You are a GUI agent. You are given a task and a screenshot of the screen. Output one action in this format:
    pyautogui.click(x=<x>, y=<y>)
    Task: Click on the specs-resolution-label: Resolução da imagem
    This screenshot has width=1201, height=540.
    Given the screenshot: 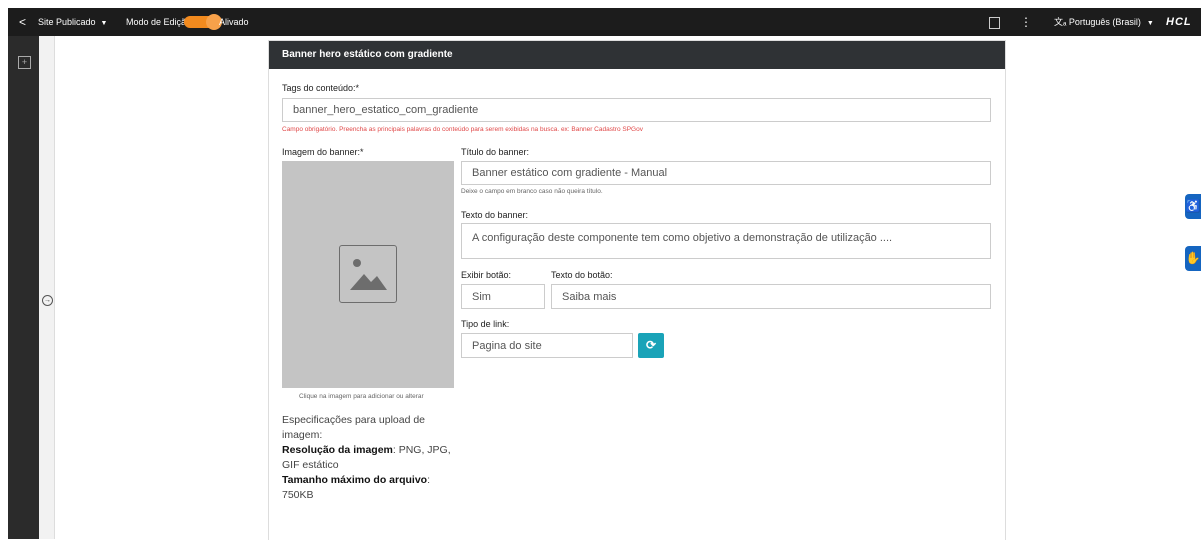 What is the action you would take?
    pyautogui.click(x=337, y=450)
    